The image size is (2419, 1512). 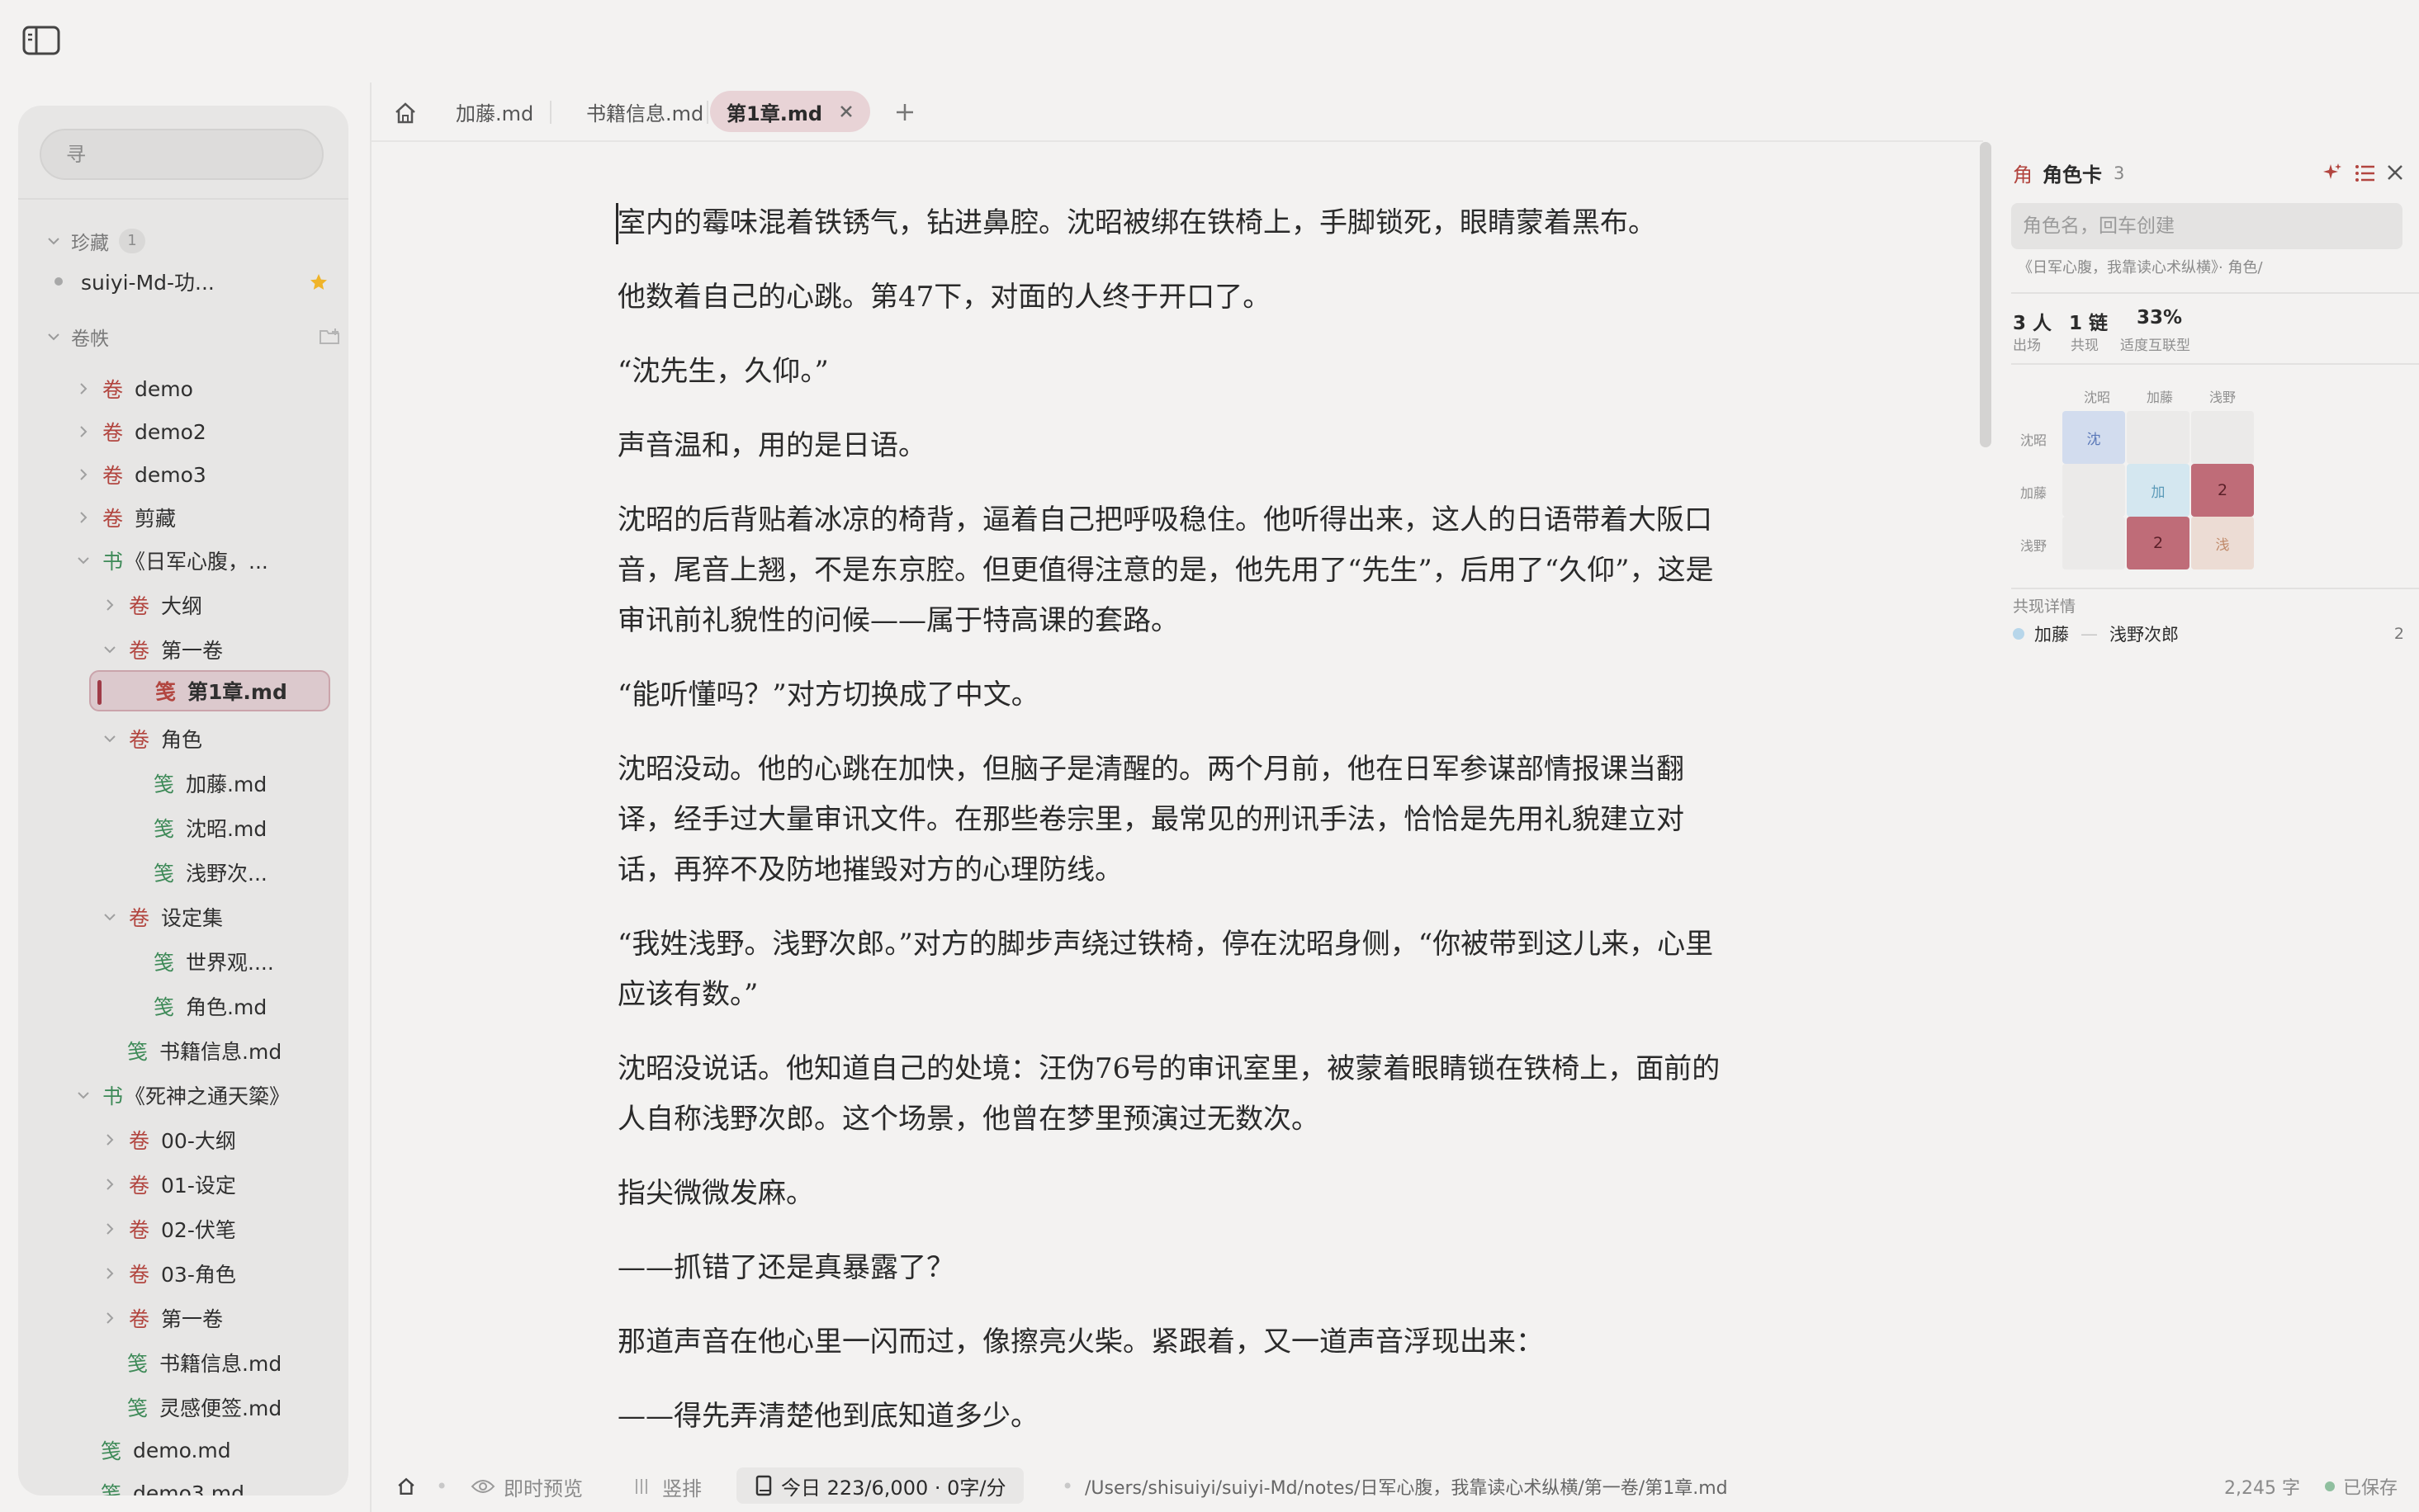 What do you see at coordinates (182, 155) in the screenshot?
I see `sidebar-search-input: 寻` at bounding box center [182, 155].